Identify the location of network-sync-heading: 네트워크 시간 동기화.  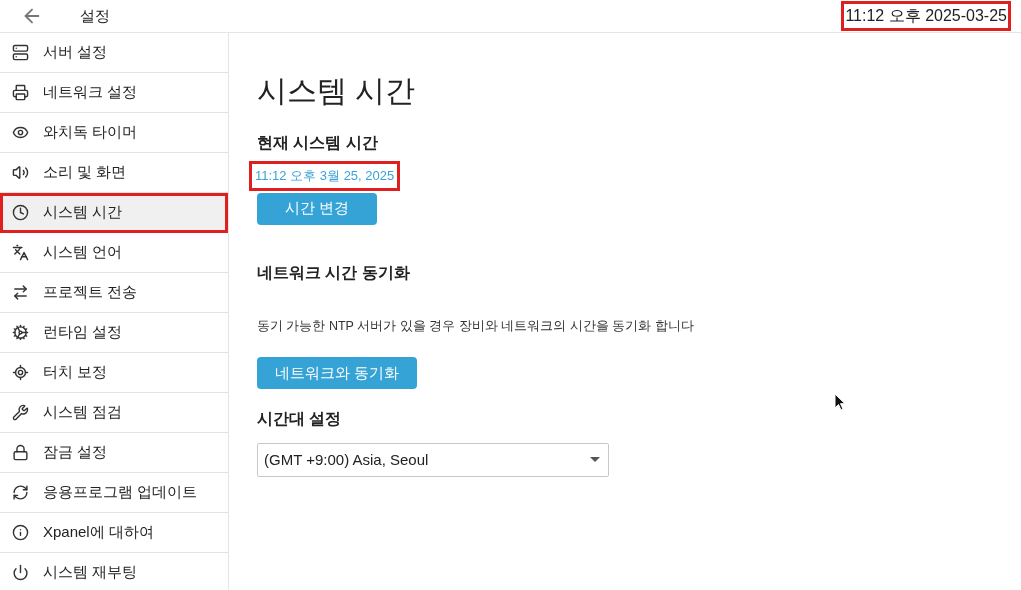
(334, 272).